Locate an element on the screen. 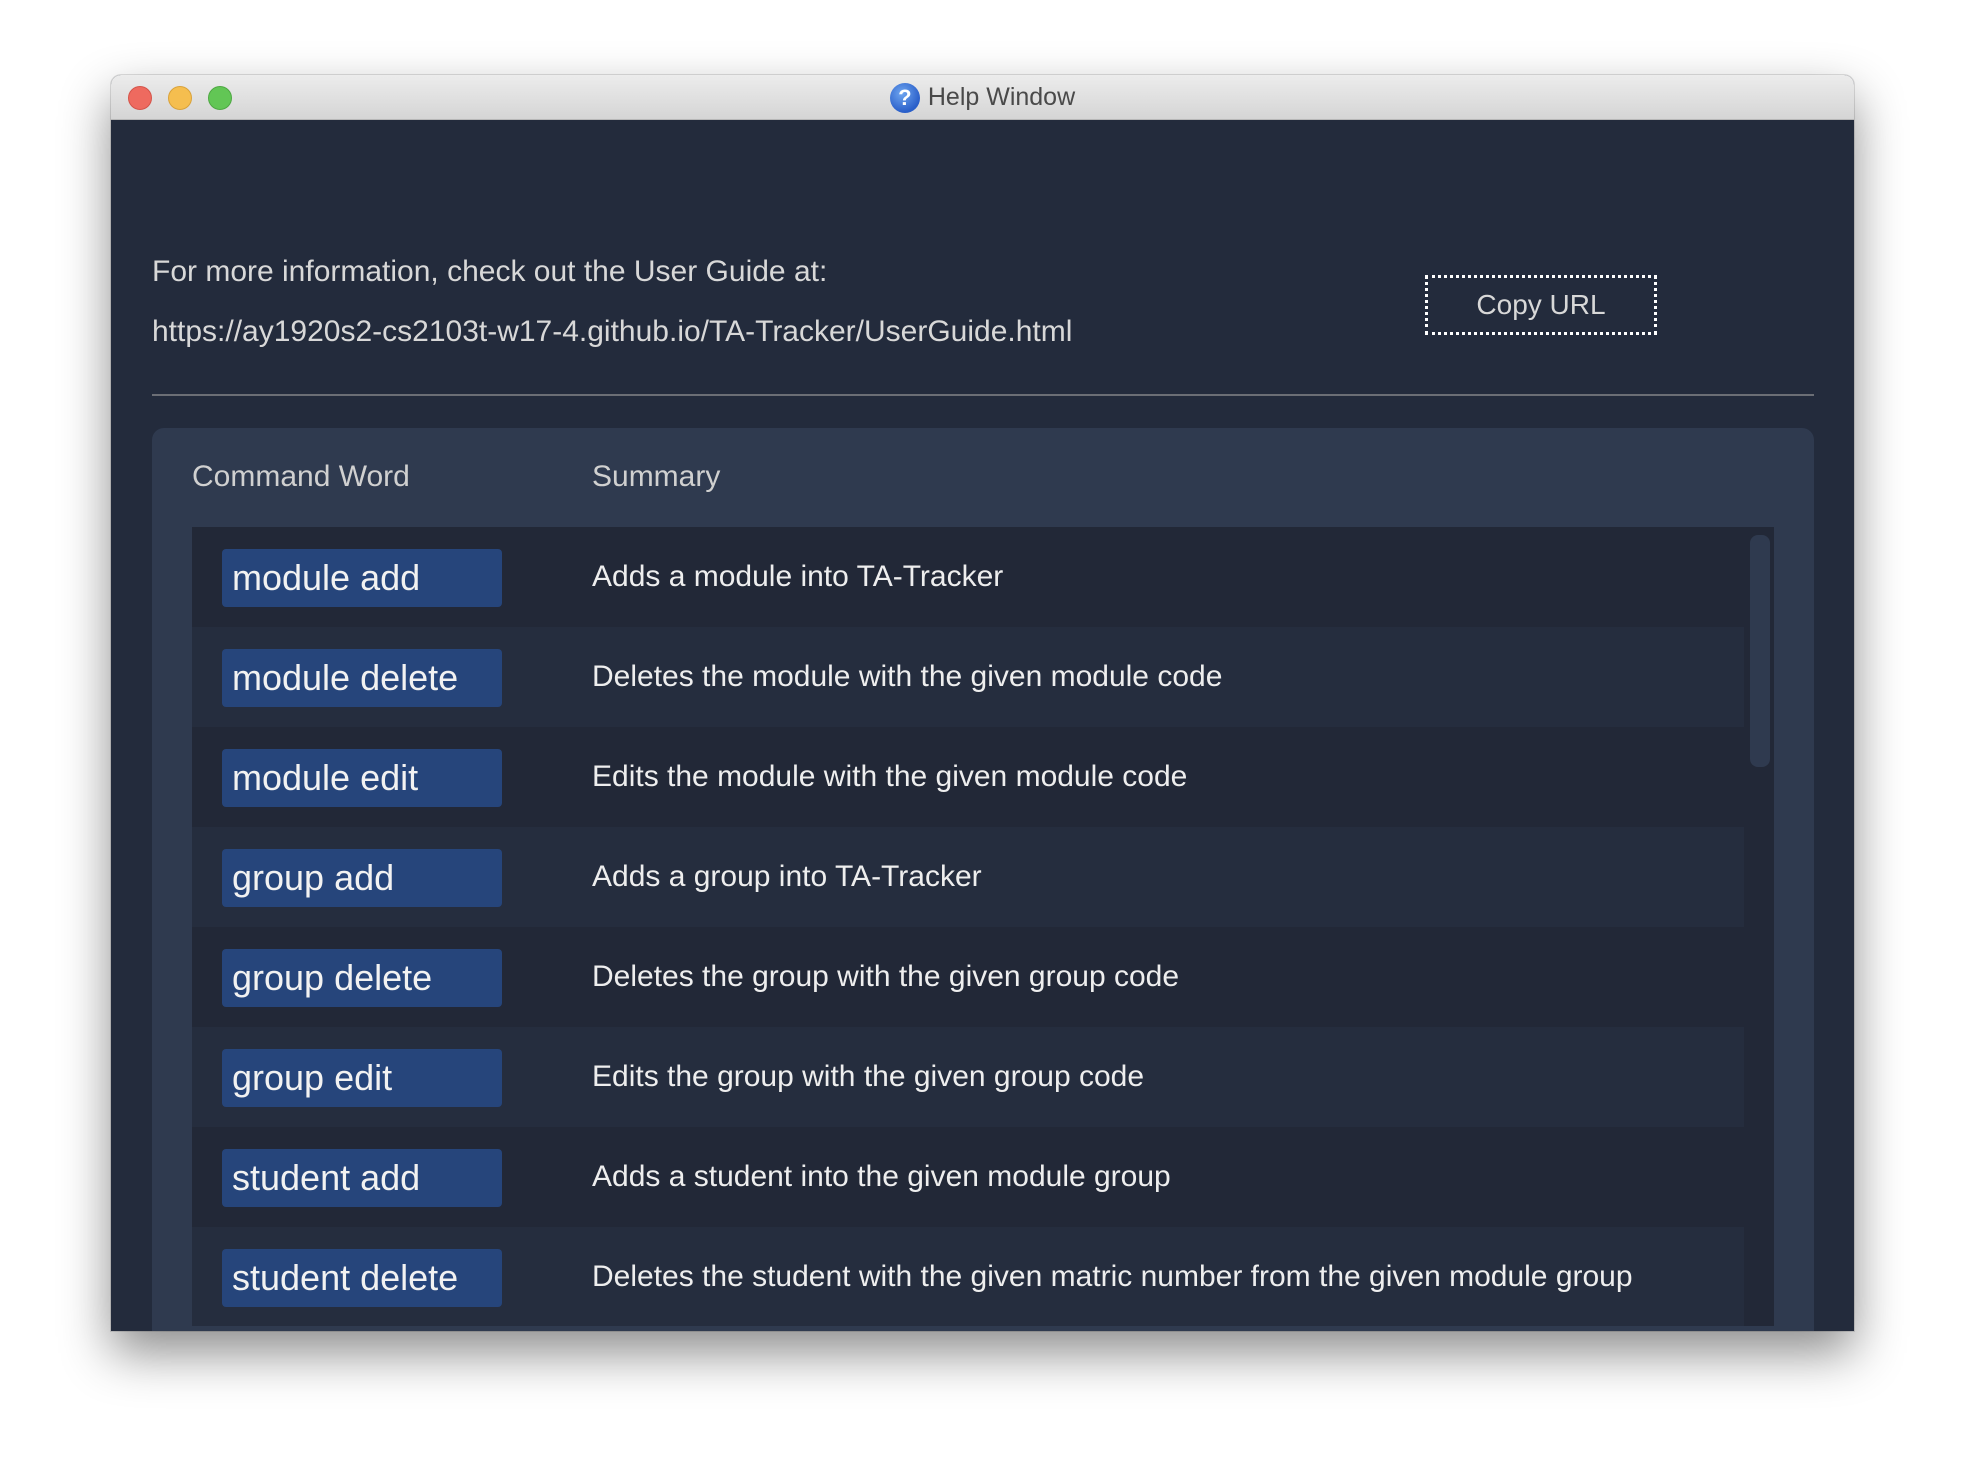 The width and height of the screenshot is (1966, 1480). command-word-badge: group edit is located at coordinates (362, 1078).